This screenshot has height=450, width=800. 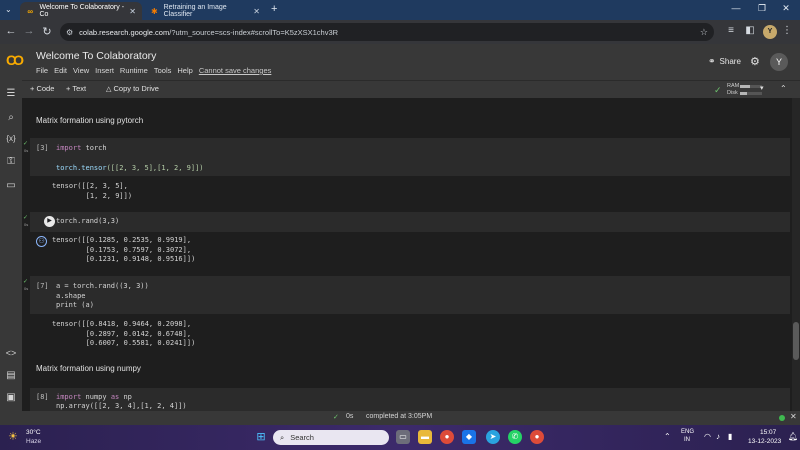 I want to click on code-cell: ▶ torch.rand(3,3), so click(x=410, y=222).